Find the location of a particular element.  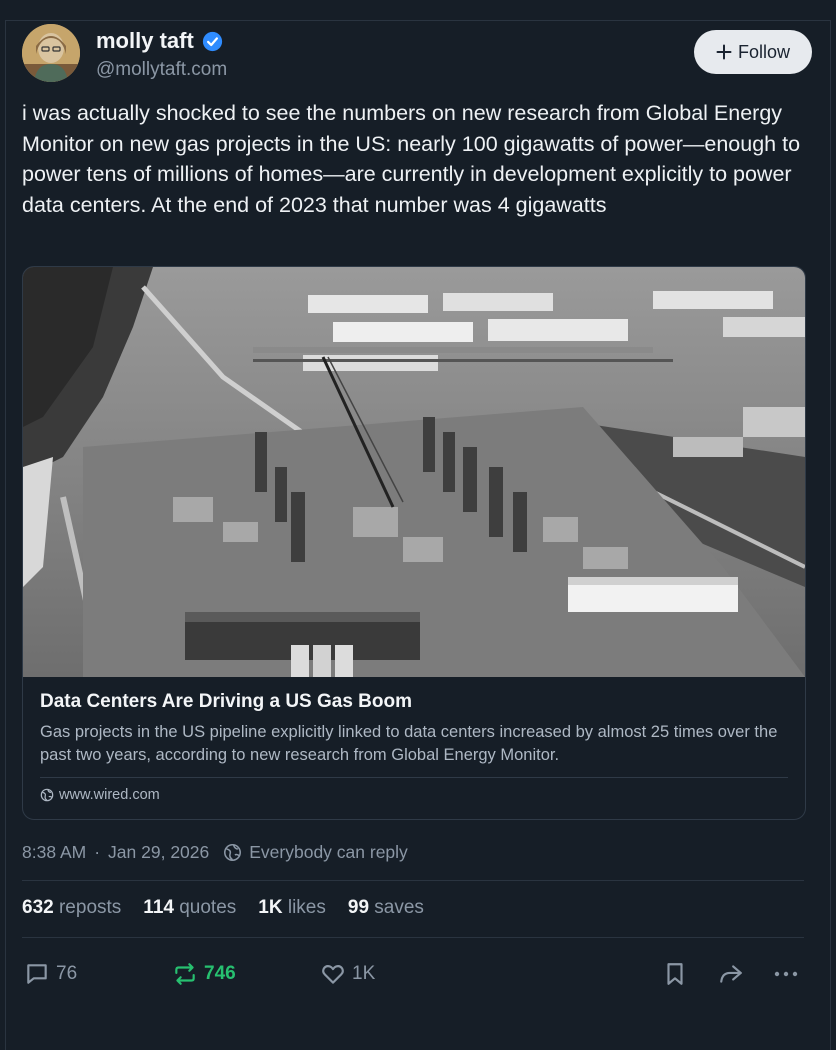

like-button: 1K is located at coordinates (347, 974).